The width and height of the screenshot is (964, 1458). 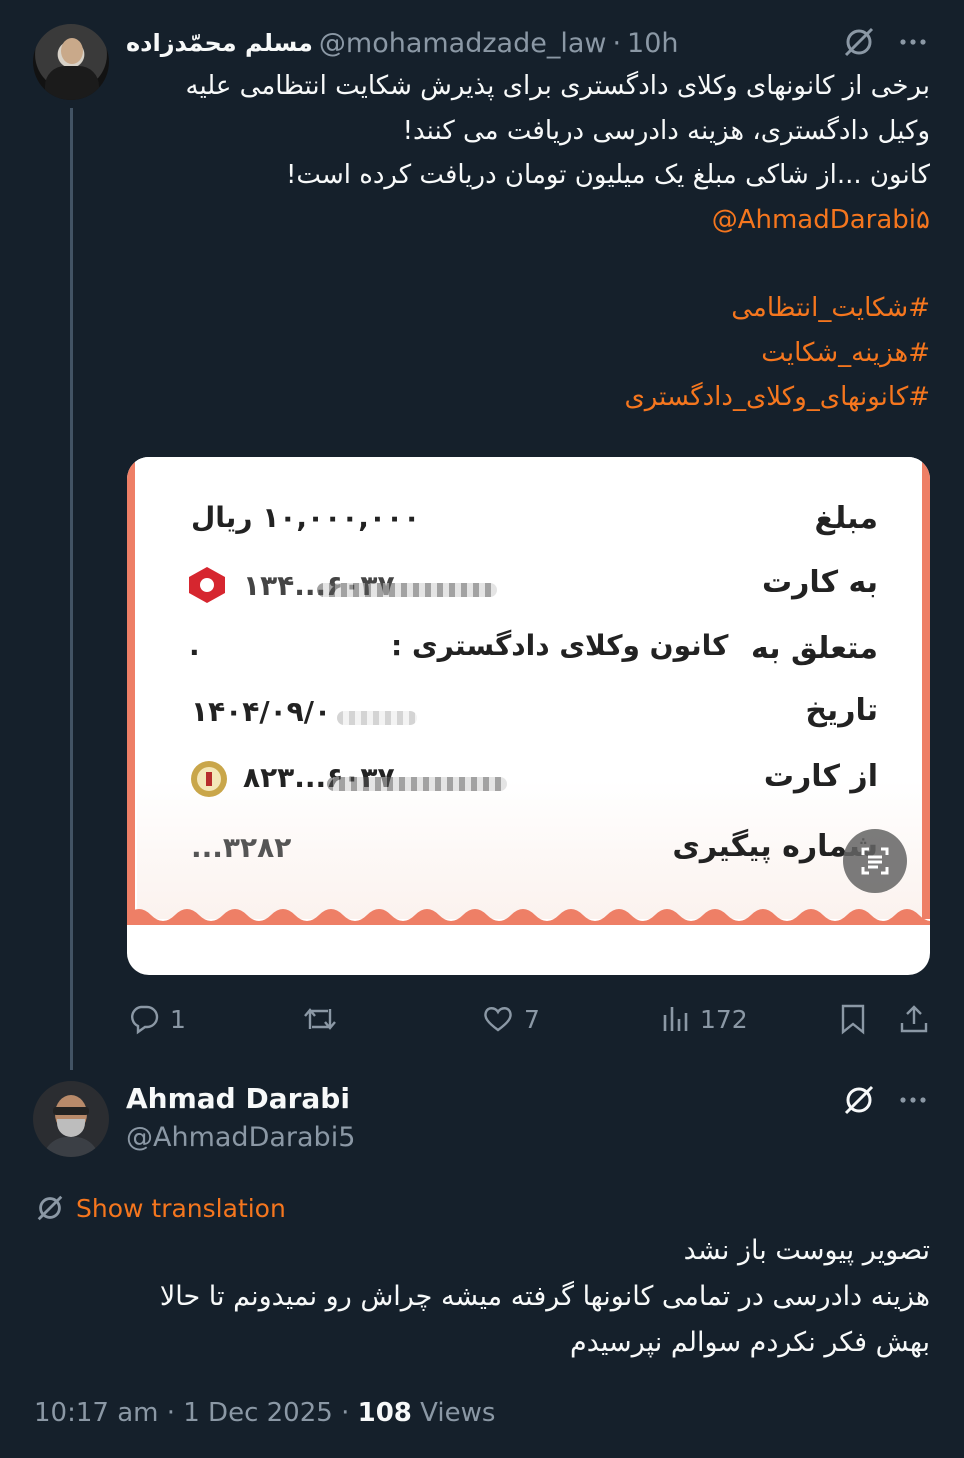 I want to click on receipt-label: از کارت, so click(x=820, y=776).